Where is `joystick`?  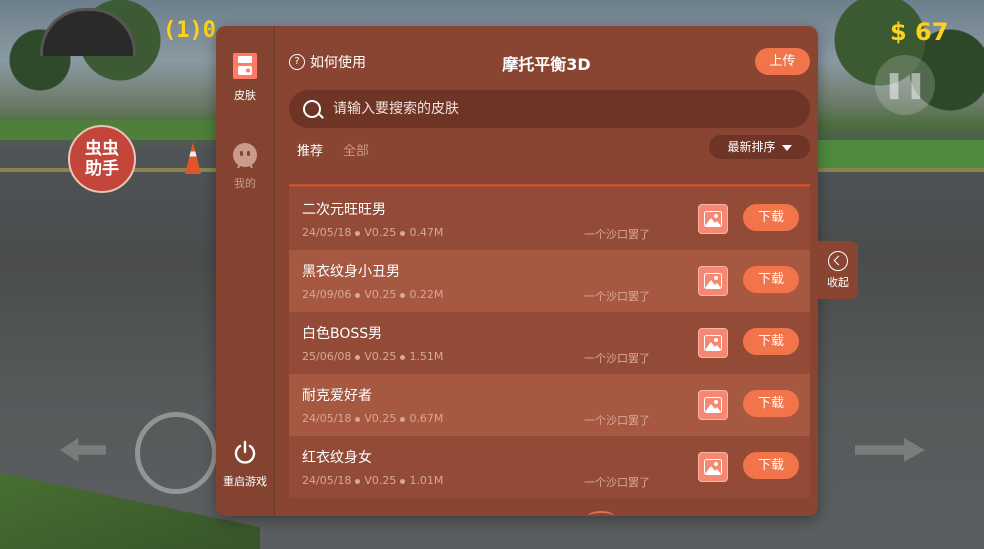
joystick is located at coordinates (176, 453).